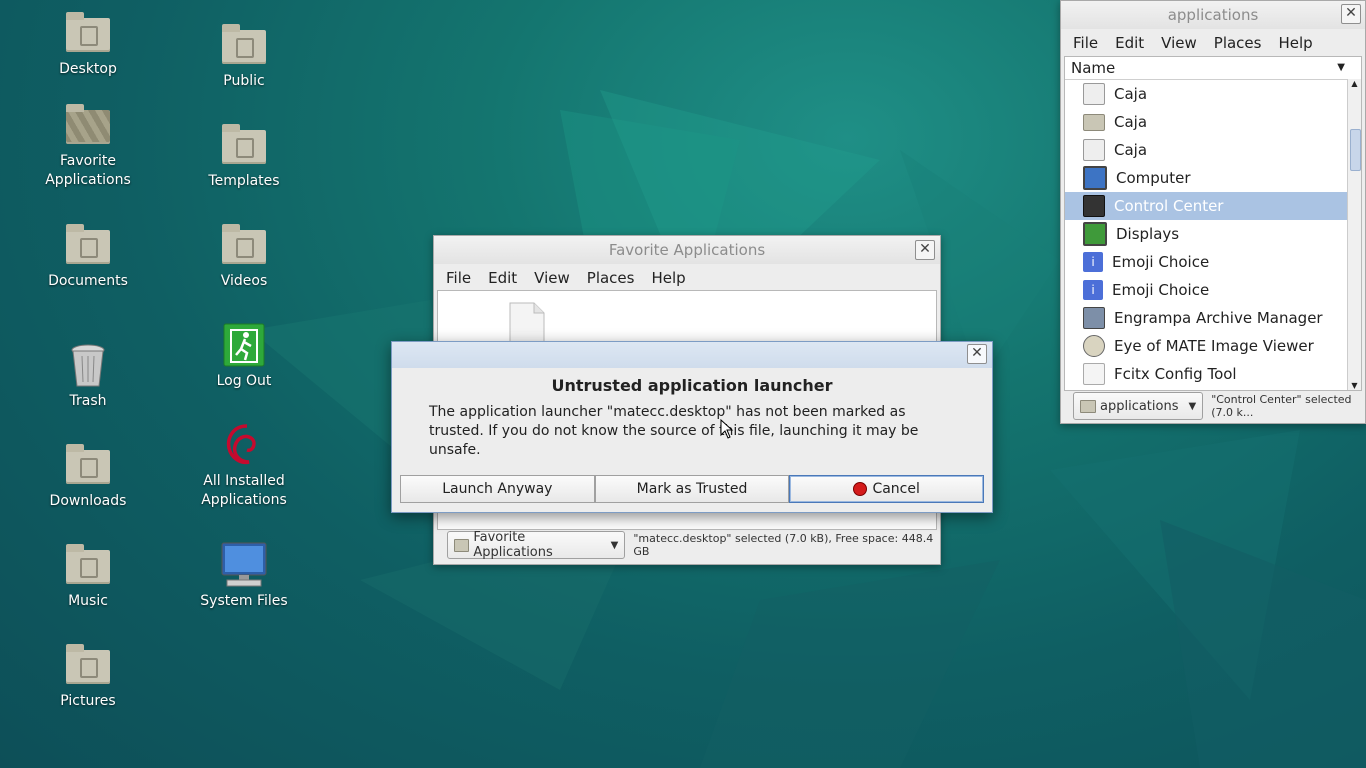  I want to click on dialog-buttons: Launch Anyway Mark as Trusted Cancel, so click(692, 489).